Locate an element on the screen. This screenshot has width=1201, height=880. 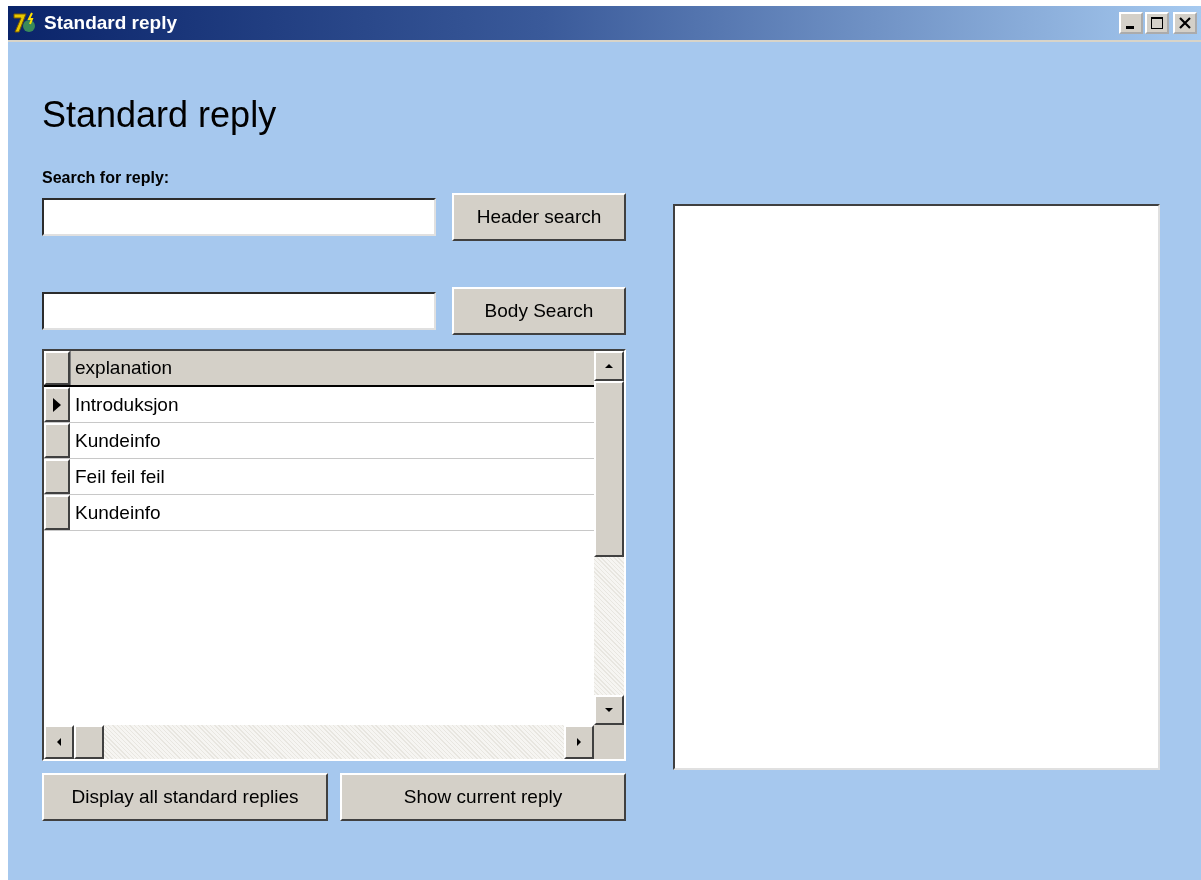
vertical-scrollbar is located at coordinates (609, 538).